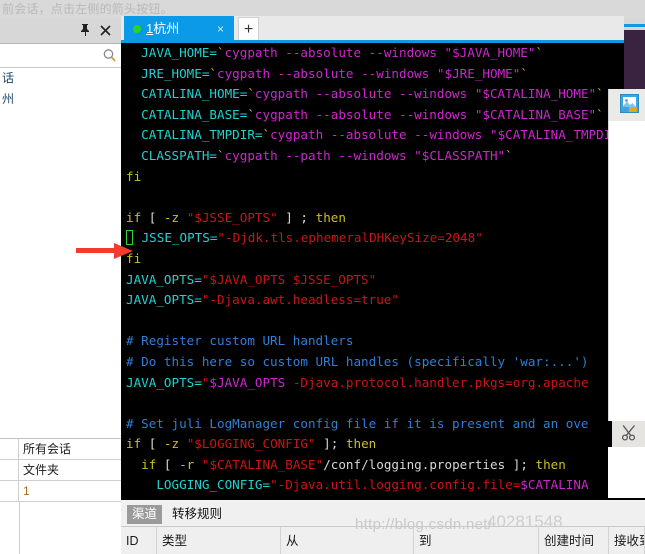 Image resolution: width=645 pixels, height=554 pixels. What do you see at coordinates (347, 540) in the screenshot?
I see `table-column-header: 从` at bounding box center [347, 540].